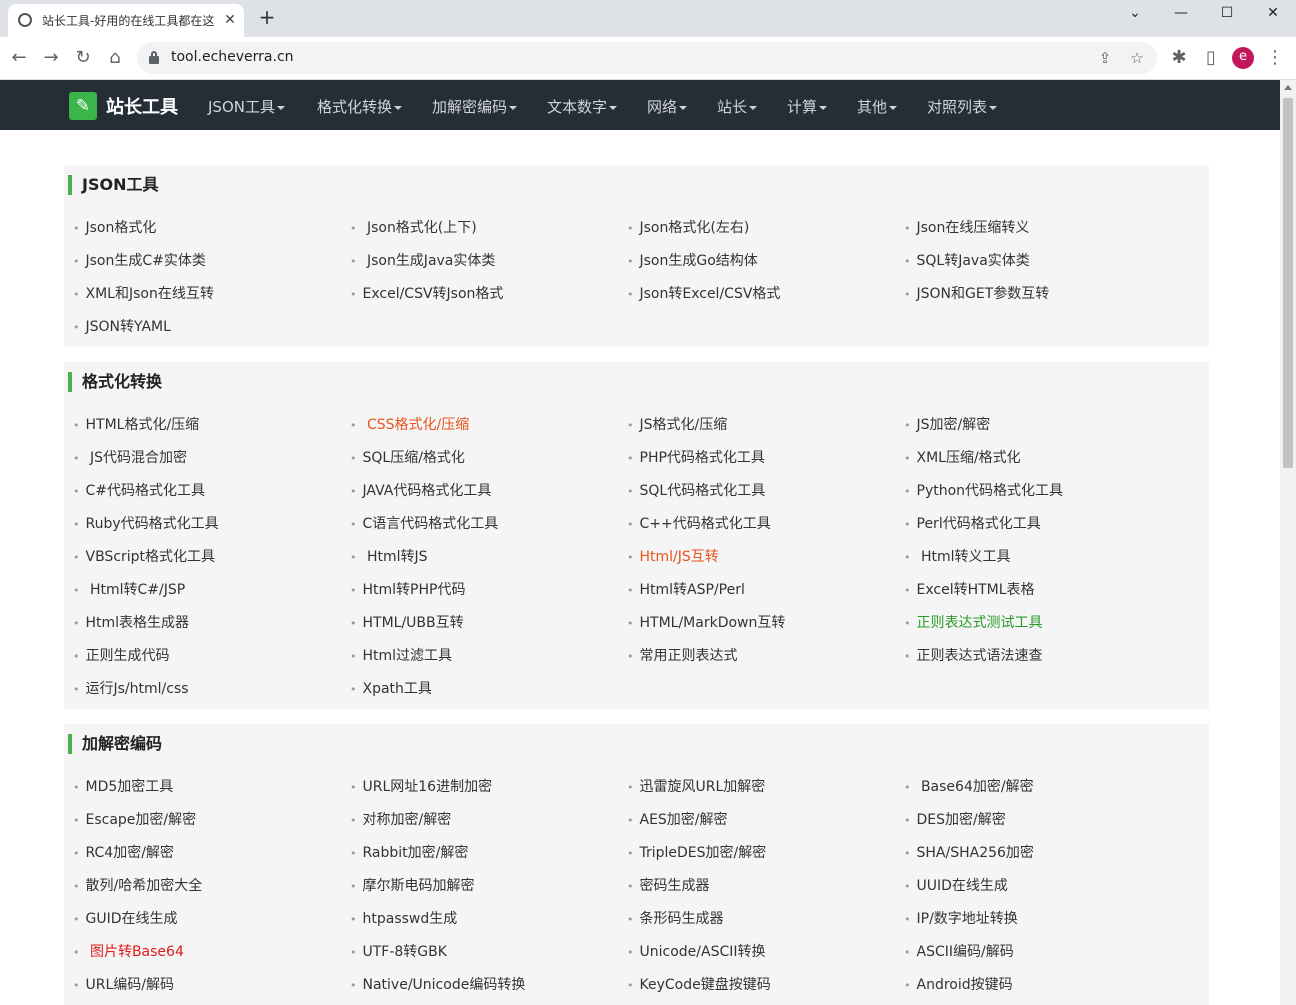  What do you see at coordinates (1039, 919) in the screenshot?
I see `tool-link: IP/数字地址转换` at bounding box center [1039, 919].